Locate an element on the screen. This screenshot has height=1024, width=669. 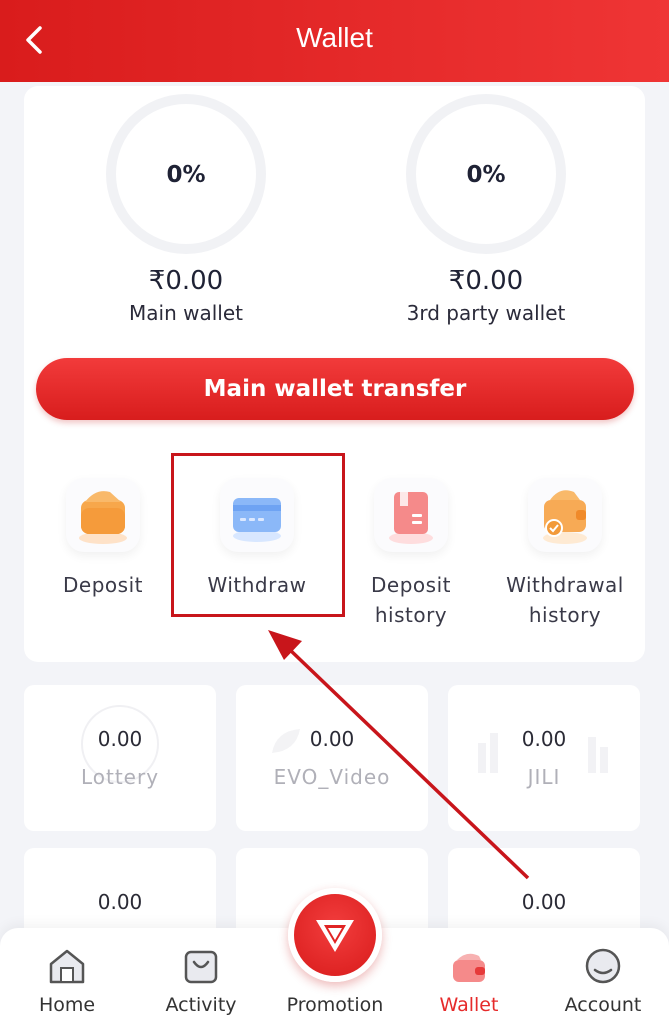
withdrawal-history-label: Withdrawal history is located at coordinates (565, 600).